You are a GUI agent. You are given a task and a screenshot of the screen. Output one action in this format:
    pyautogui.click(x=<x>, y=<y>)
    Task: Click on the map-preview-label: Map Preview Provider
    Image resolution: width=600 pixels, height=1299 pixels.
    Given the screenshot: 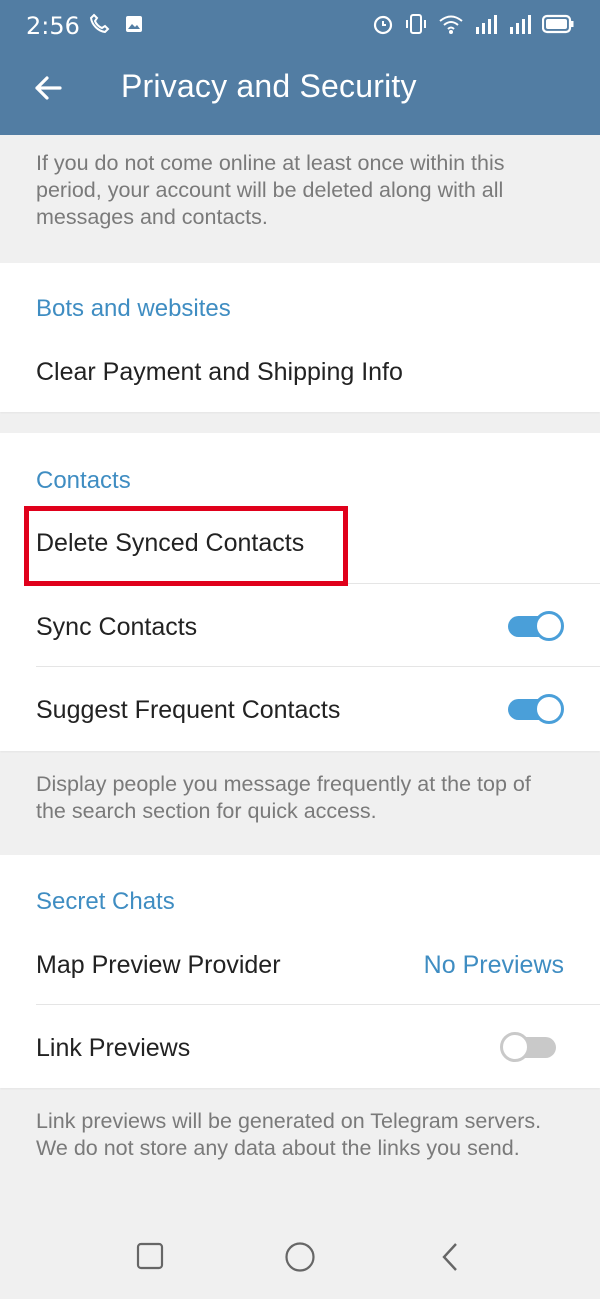 What is the action you would take?
    pyautogui.click(x=158, y=965)
    